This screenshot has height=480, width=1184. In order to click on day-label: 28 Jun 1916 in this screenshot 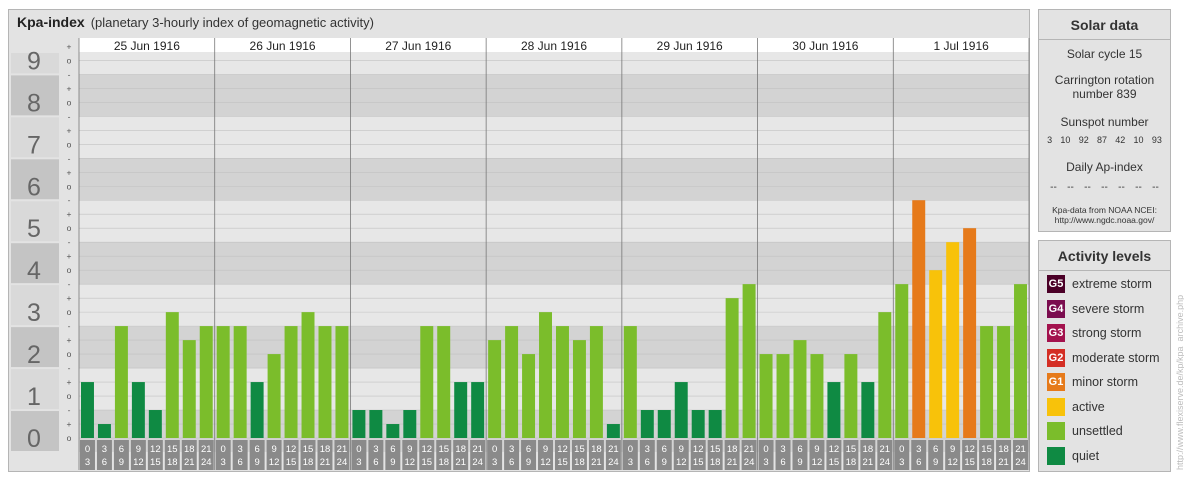, I will do `click(554, 46)`.